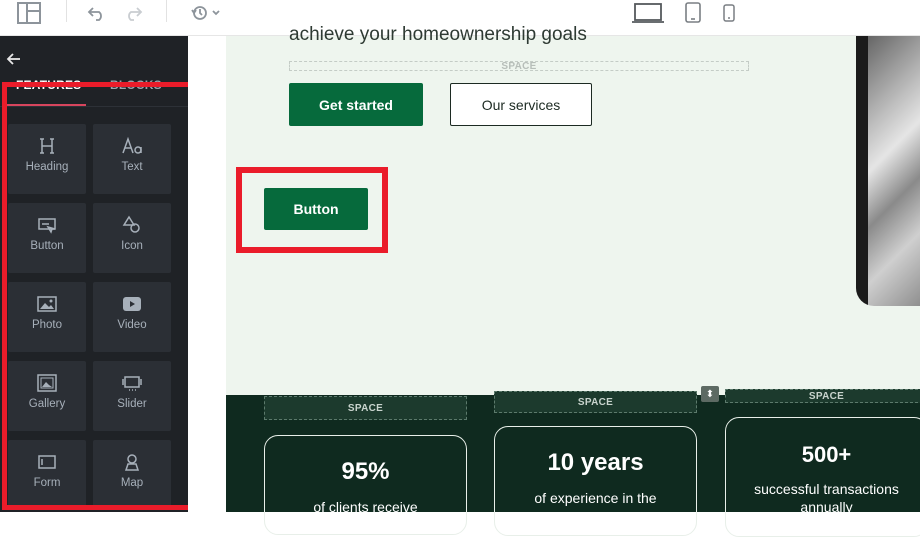 Image resolution: width=920 pixels, height=537 pixels. Describe the element at coordinates (888, 171) in the screenshot. I see `hero-photo` at that location.